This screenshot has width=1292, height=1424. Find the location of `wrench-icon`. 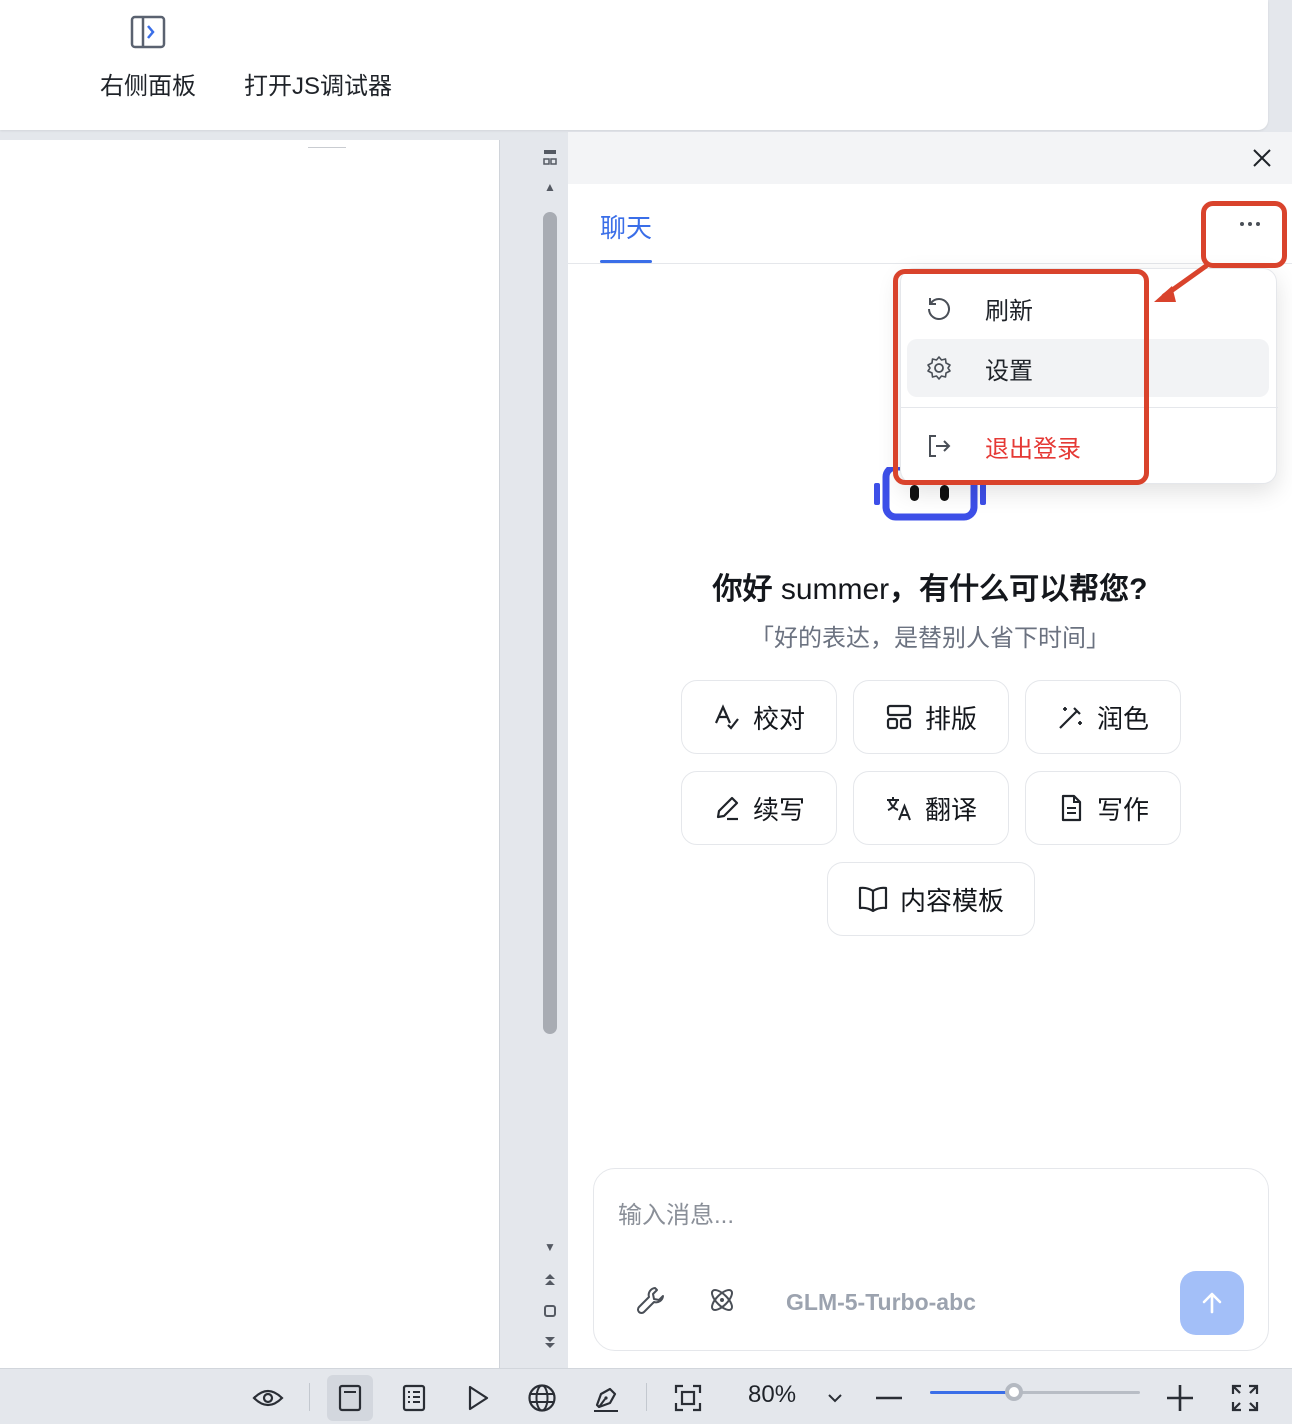

wrench-icon is located at coordinates (650, 1301).